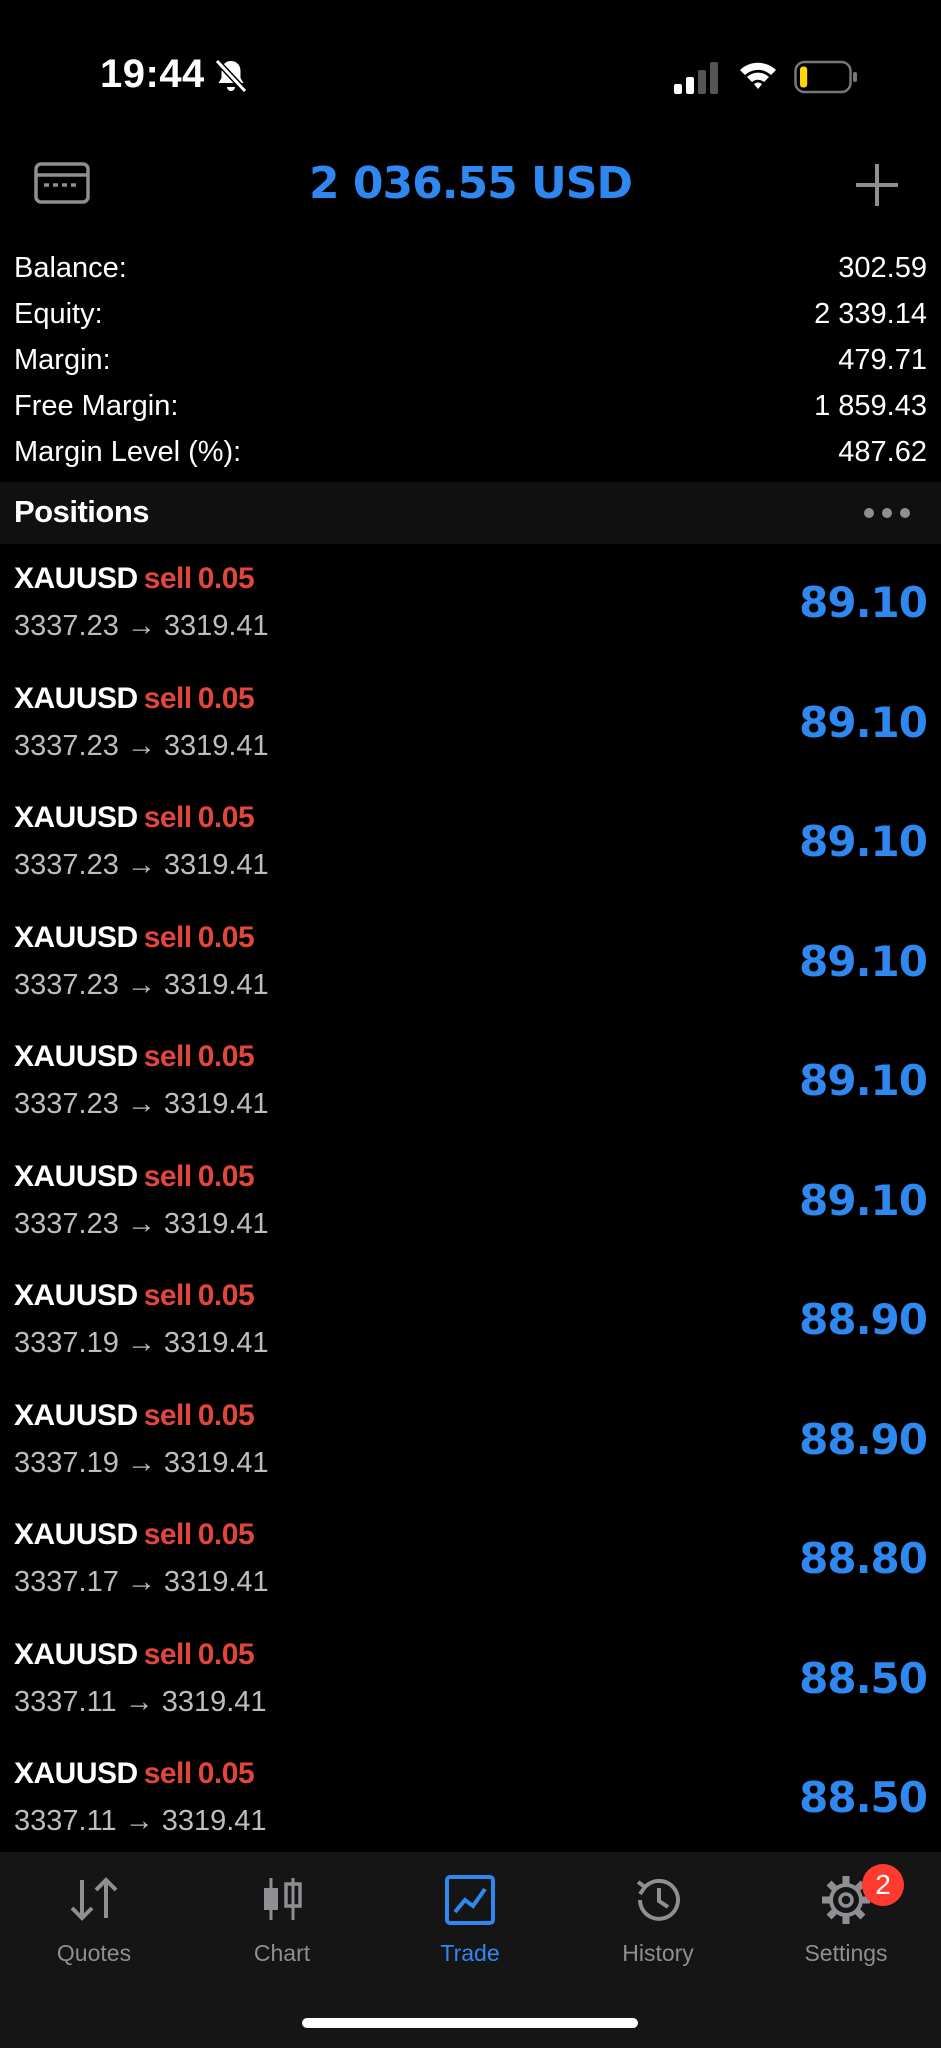 The width and height of the screenshot is (941, 2048). I want to click on wifi-icon, so click(758, 75).